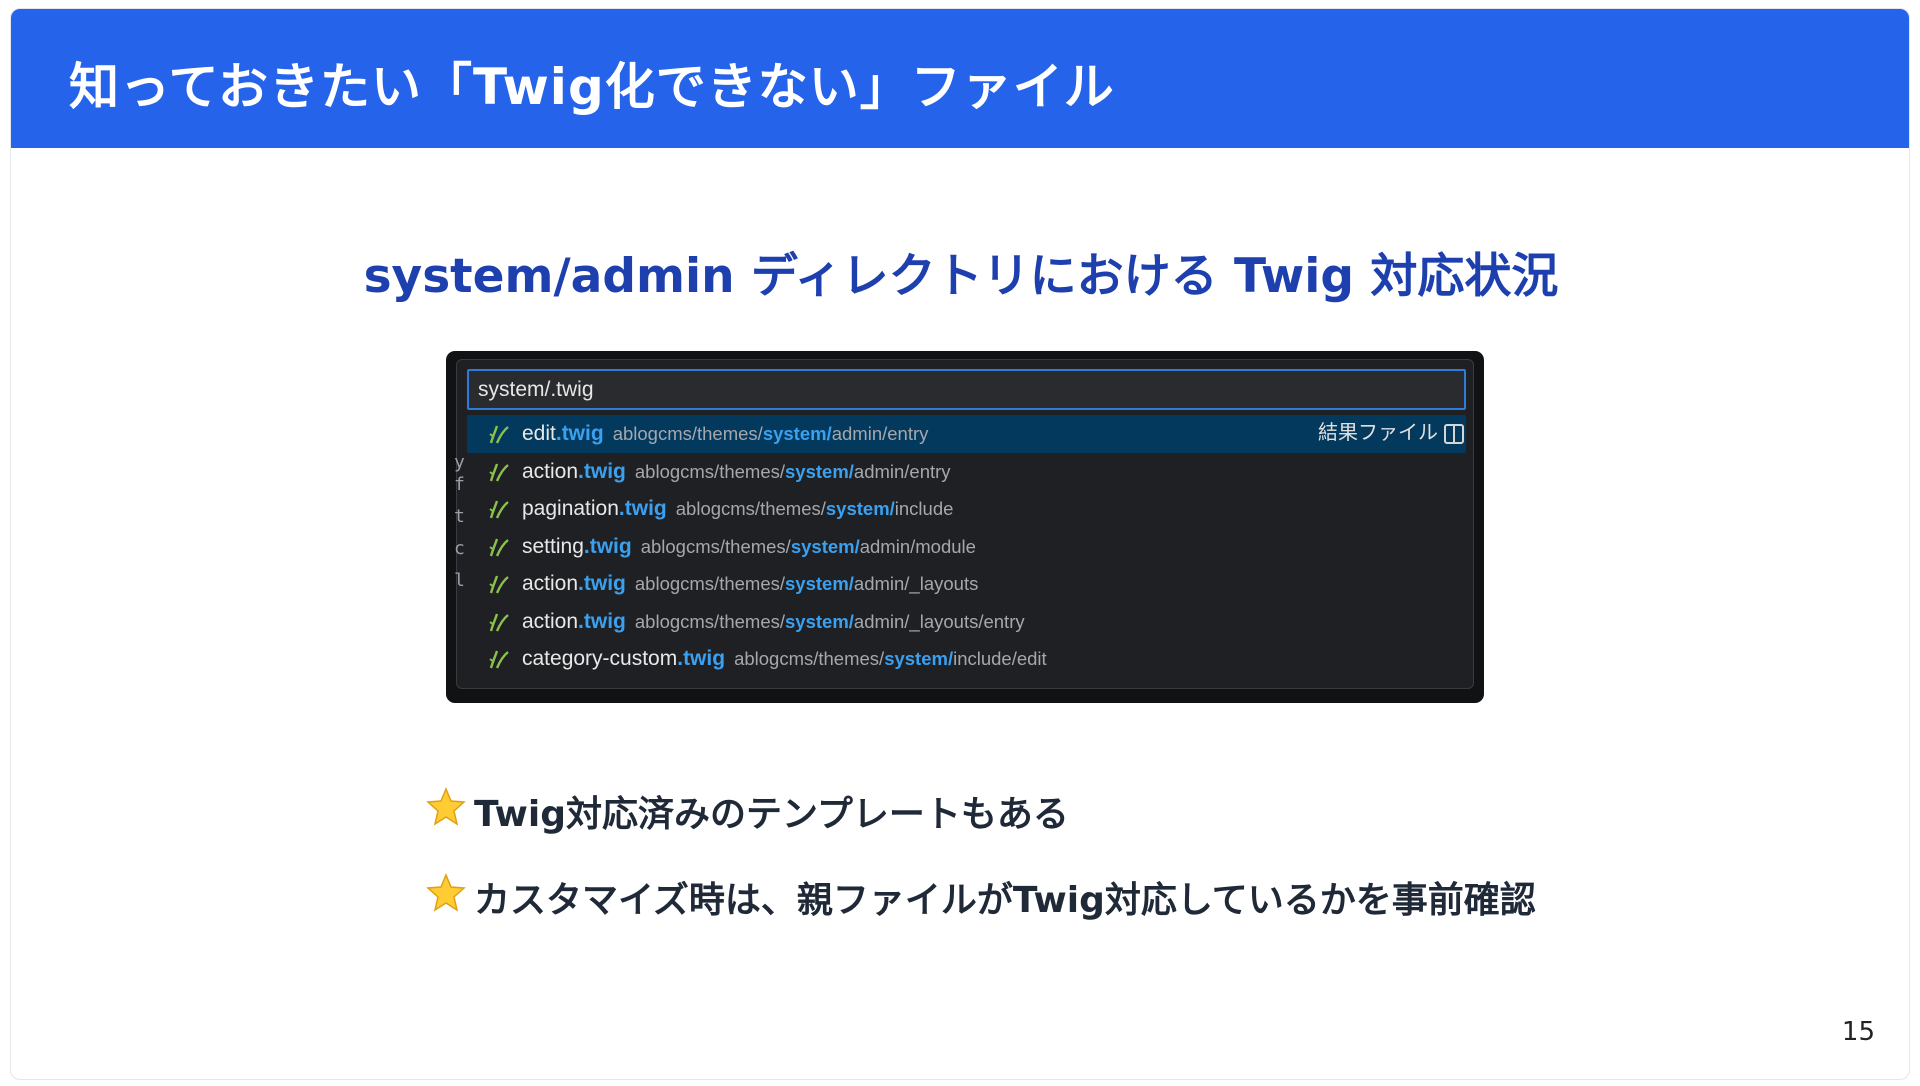 This screenshot has height=1086, width=1920. What do you see at coordinates (771, 814) in the screenshot?
I see `bullet-text: Twig対応済みのテンプレートもある` at bounding box center [771, 814].